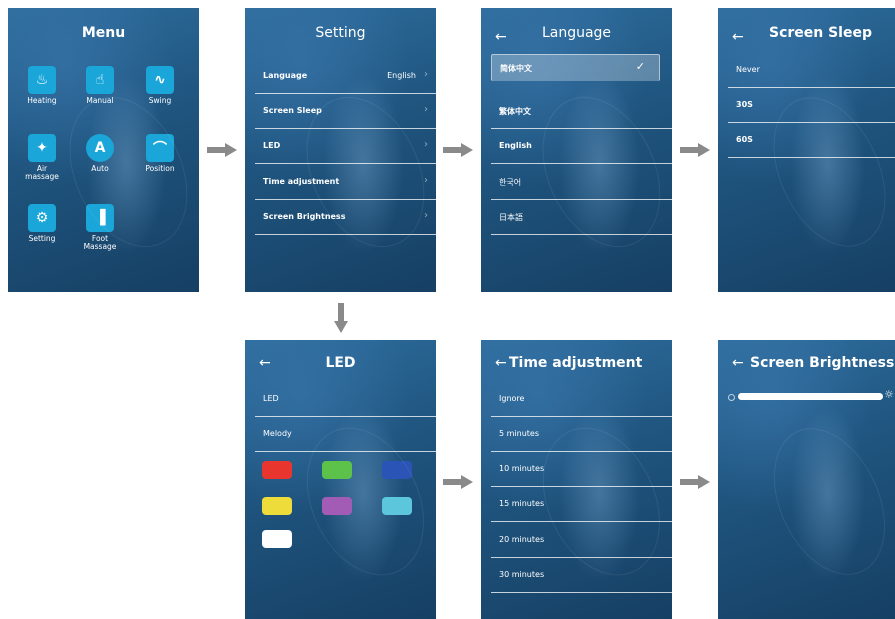 The height and width of the screenshot is (619, 895). I want to click on setting-row-led: LED ›, so click(345, 146).